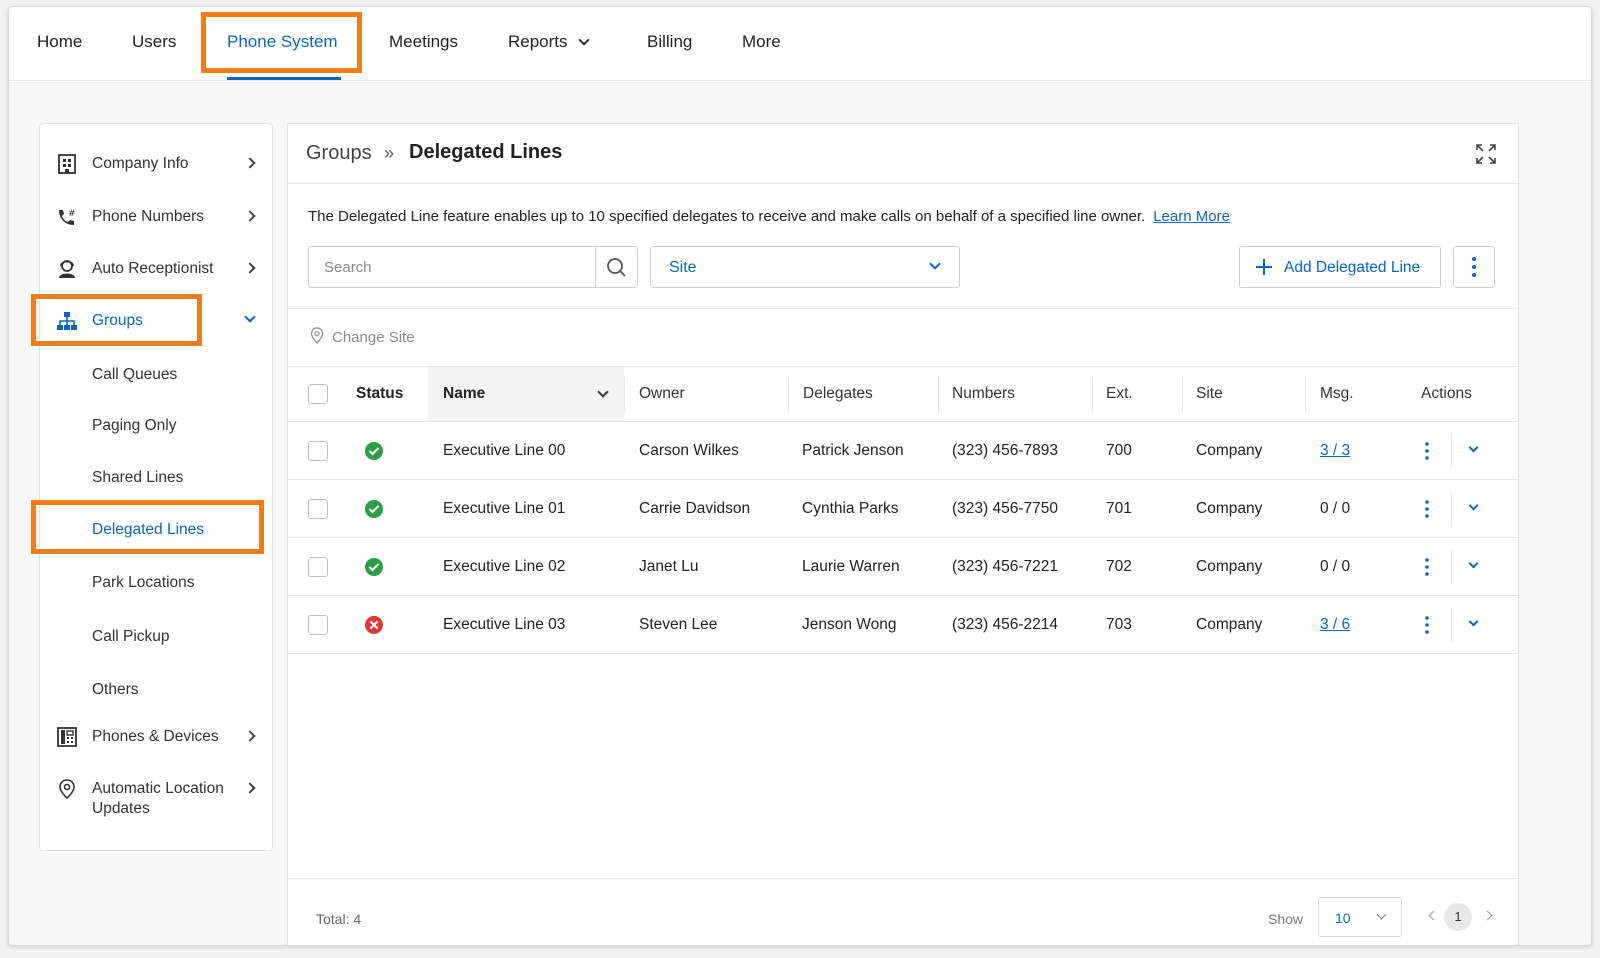 The image size is (1600, 958). Describe the element at coordinates (115, 690) in the screenshot. I see `sidebar-sub-others: Others` at that location.